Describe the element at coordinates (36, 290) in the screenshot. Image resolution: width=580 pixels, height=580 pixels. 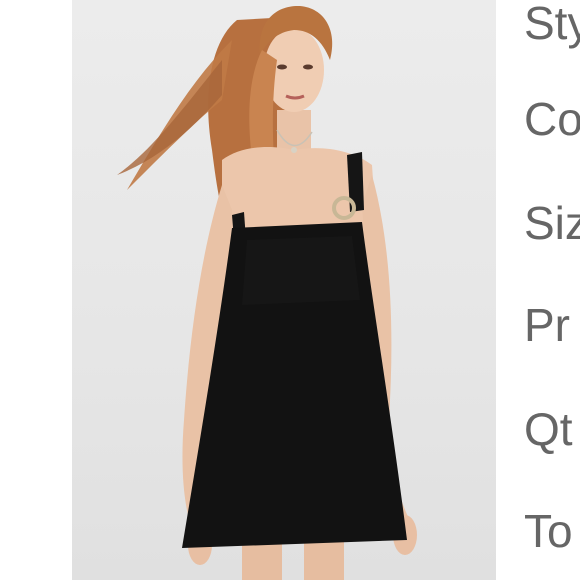
I see `left-margin` at that location.